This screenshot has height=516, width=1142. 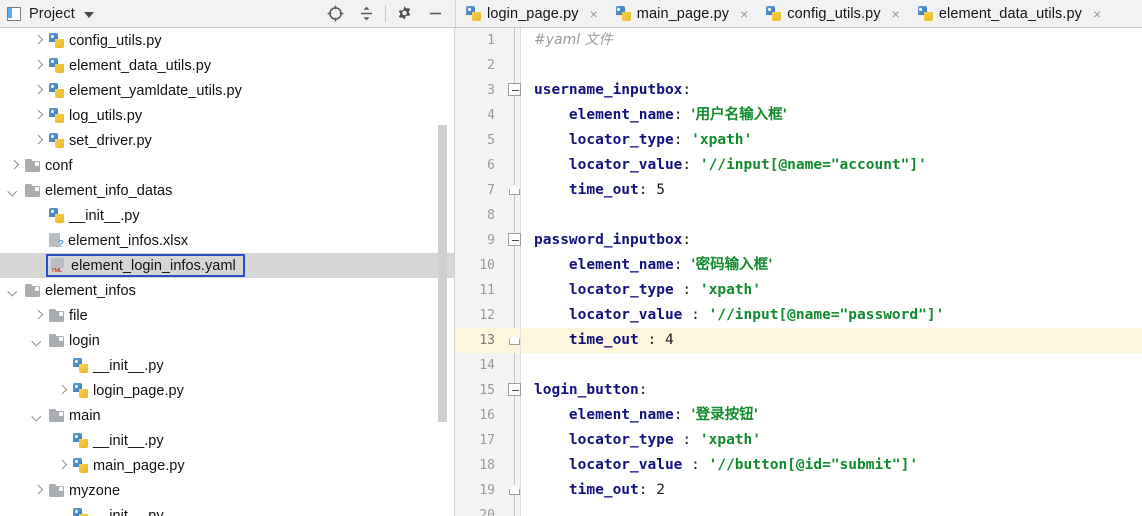 I want to click on line-number: 8, so click(x=491, y=215).